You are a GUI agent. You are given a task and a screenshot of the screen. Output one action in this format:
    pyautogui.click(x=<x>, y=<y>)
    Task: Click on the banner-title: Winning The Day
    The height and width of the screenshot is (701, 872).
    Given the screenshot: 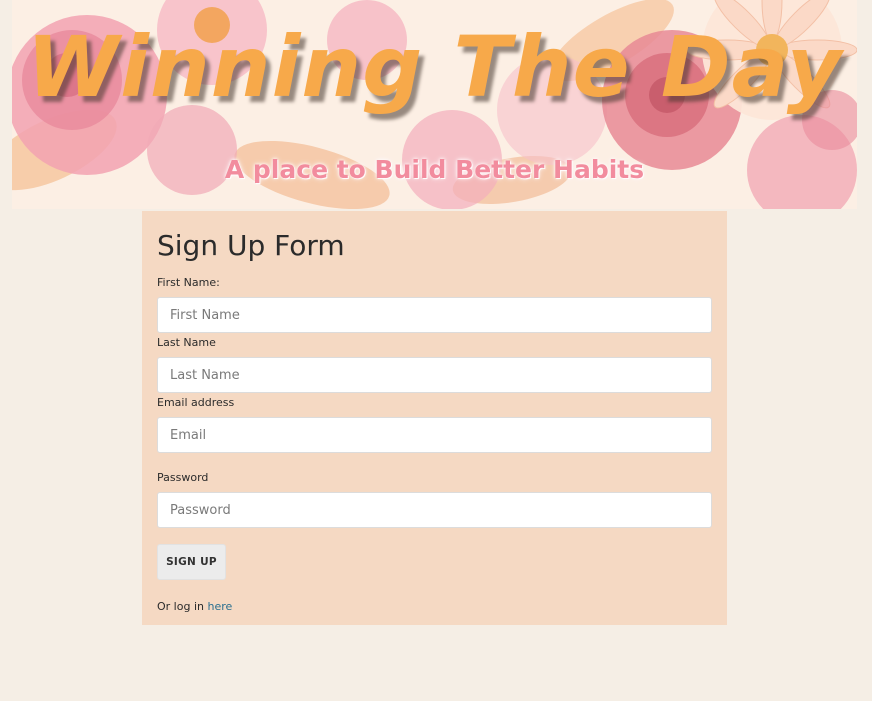 What is the action you would take?
    pyautogui.click(x=434, y=67)
    